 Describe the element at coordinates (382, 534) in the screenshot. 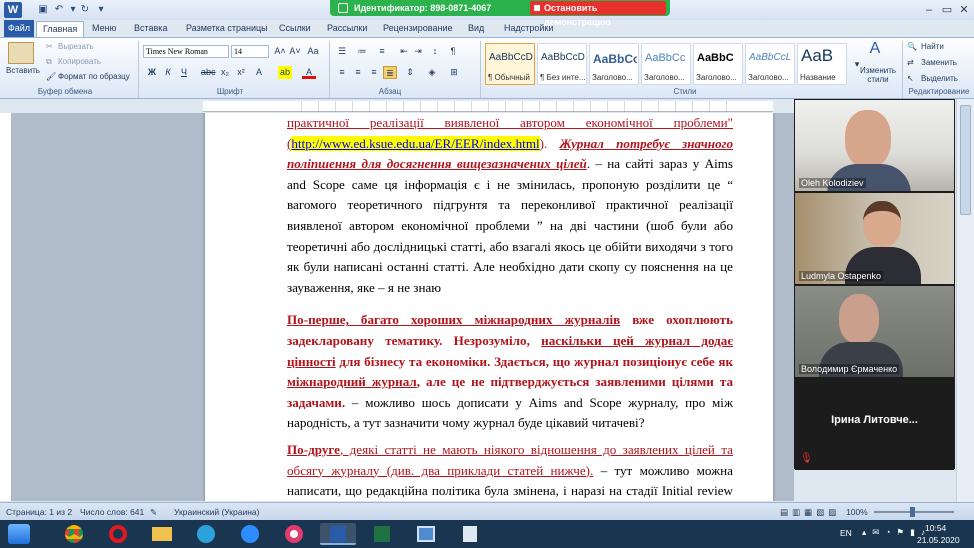

I see `excel-taskbar-icon` at that location.